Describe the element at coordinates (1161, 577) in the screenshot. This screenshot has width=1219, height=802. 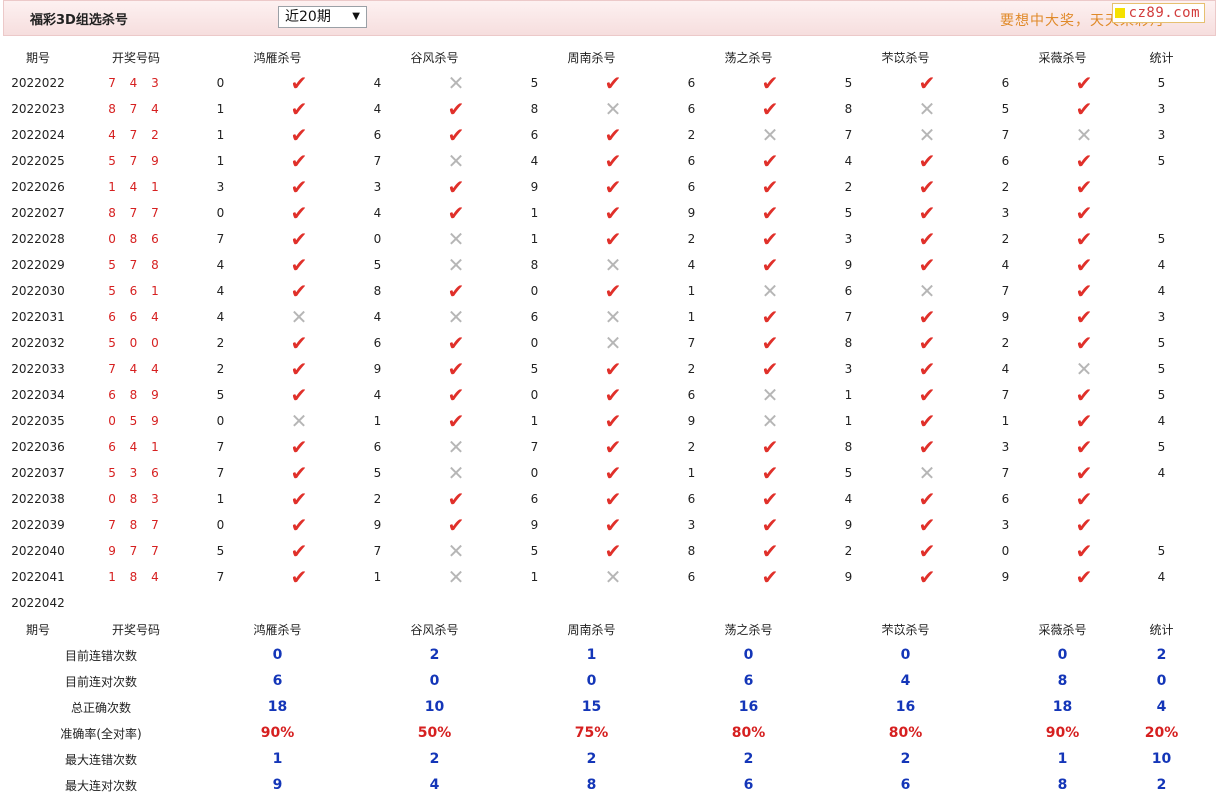
I see `row-stat: 4` at that location.